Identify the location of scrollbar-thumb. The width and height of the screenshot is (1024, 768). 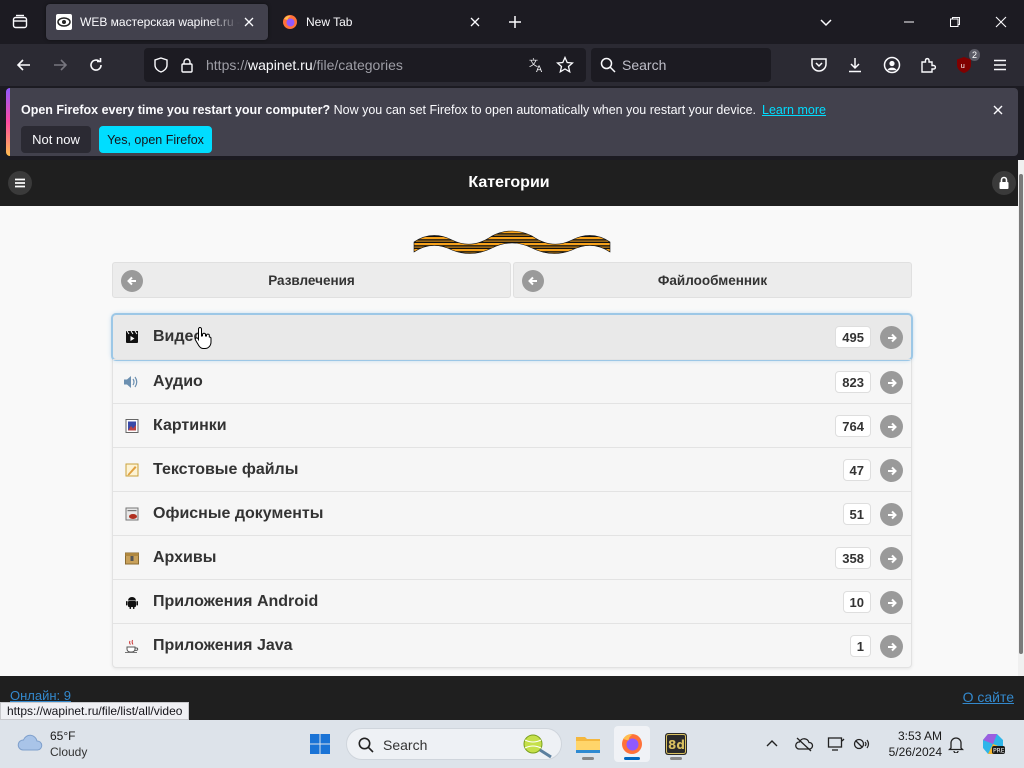
(1021, 414).